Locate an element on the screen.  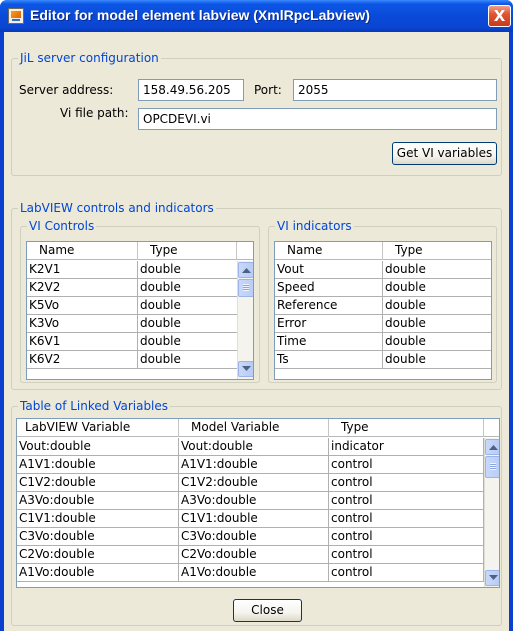
port-label: Port: is located at coordinates (268, 90).